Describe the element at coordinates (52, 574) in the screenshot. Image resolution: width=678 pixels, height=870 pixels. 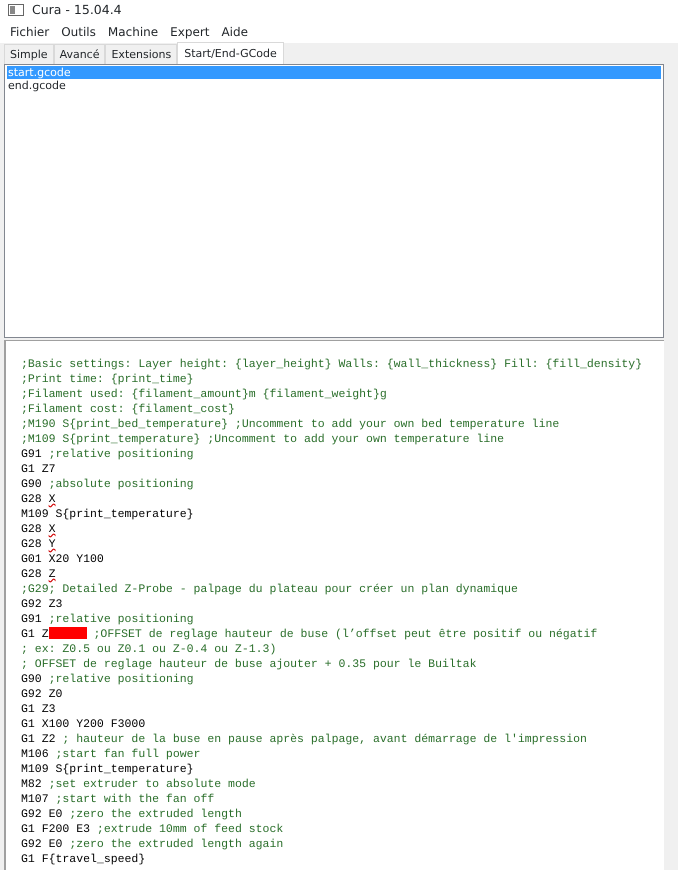
I see `code-text: Z` at that location.